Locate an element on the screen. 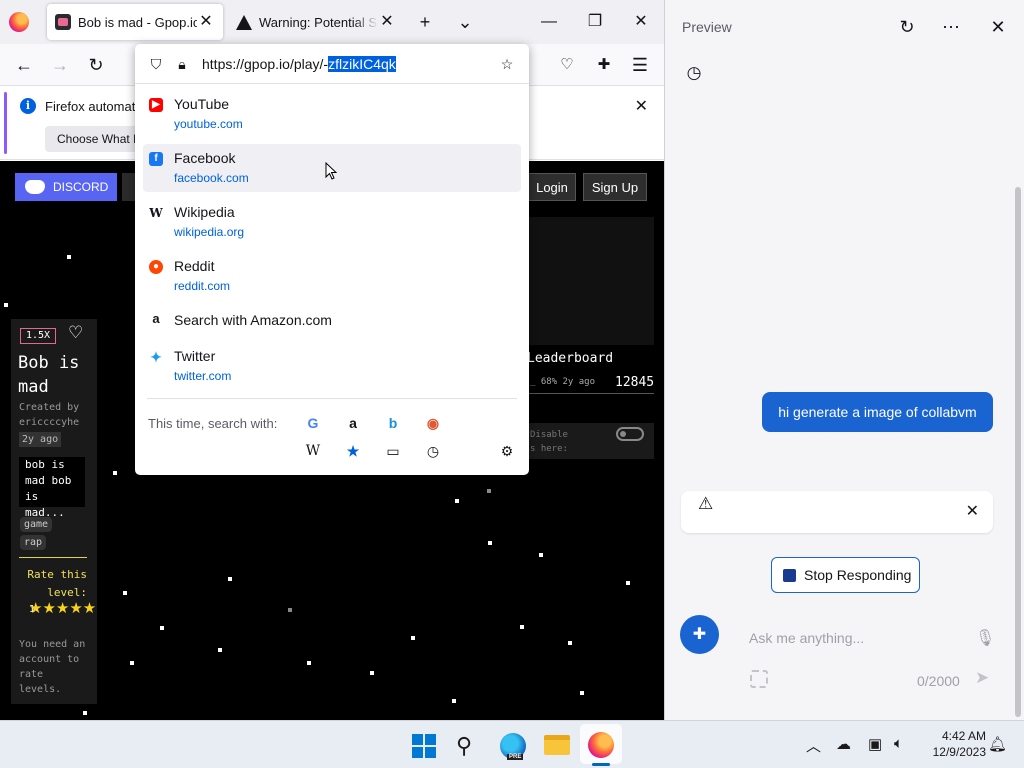 The image size is (1024, 768). volume-muted-icon: 🔈︎ is located at coordinates (898, 743).